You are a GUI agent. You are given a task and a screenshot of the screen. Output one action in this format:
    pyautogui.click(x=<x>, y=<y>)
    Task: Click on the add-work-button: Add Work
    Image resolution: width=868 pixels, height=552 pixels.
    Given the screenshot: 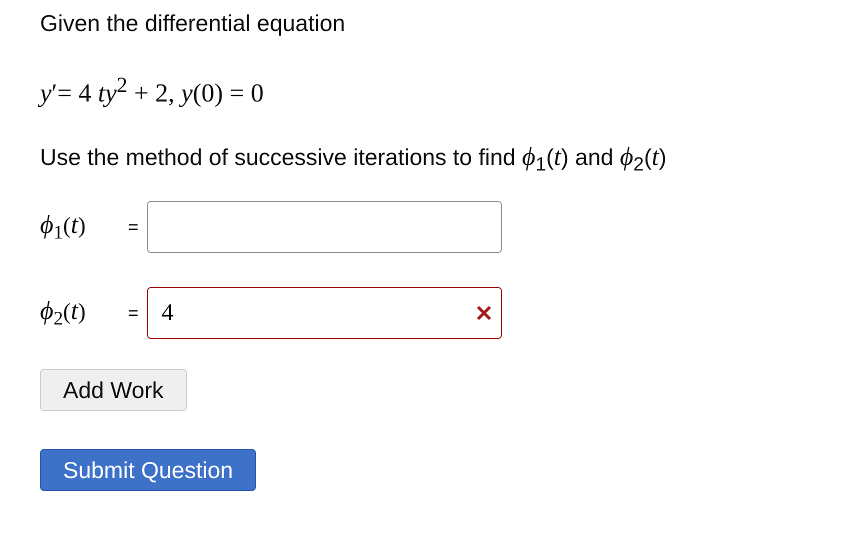 What is the action you would take?
    pyautogui.click(x=113, y=390)
    